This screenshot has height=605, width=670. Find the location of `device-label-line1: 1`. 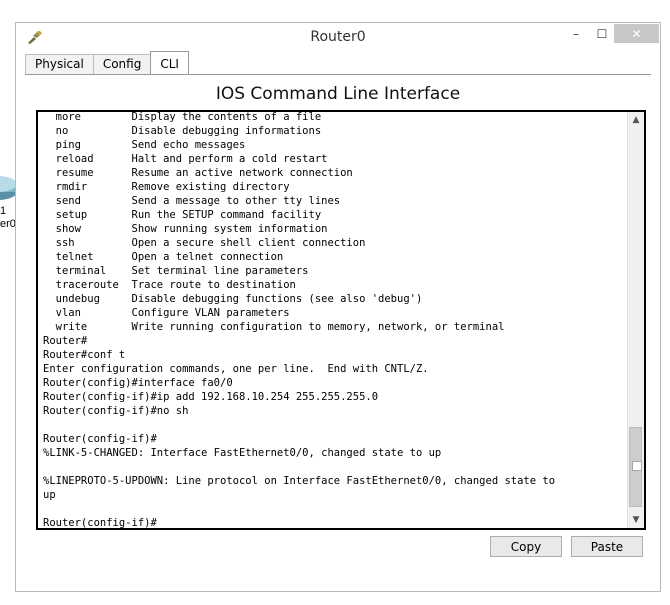

device-label-line1: 1 is located at coordinates (3, 211).